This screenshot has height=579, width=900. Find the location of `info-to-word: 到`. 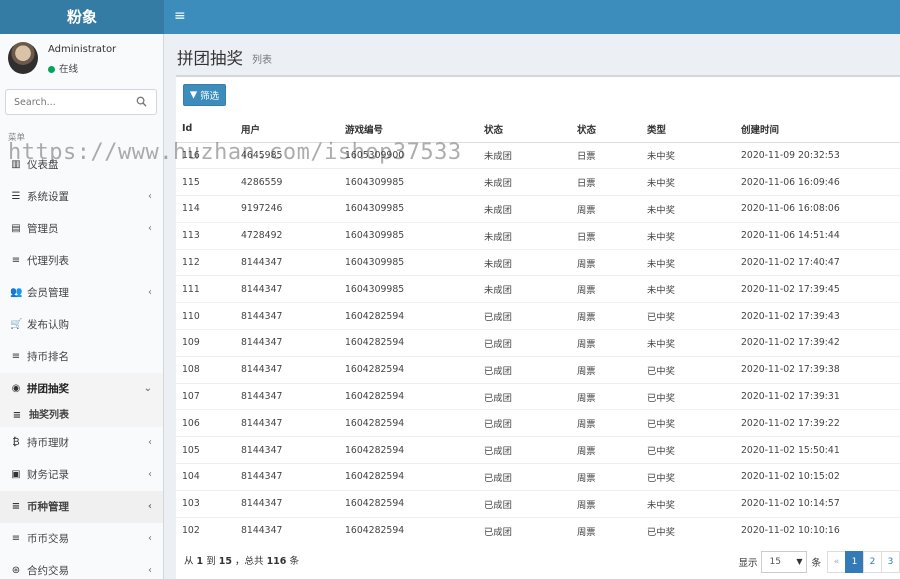

info-to-word: 到 is located at coordinates (211, 561).